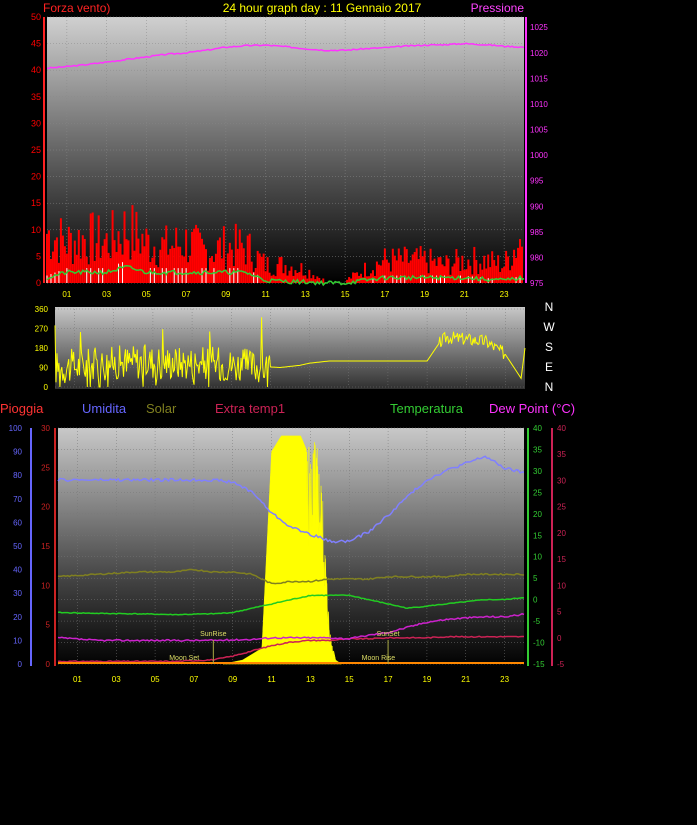 This screenshot has height=825, width=697. Describe the element at coordinates (66, 294) in the screenshot. I see `wind-x-tick-label: 01` at that location.